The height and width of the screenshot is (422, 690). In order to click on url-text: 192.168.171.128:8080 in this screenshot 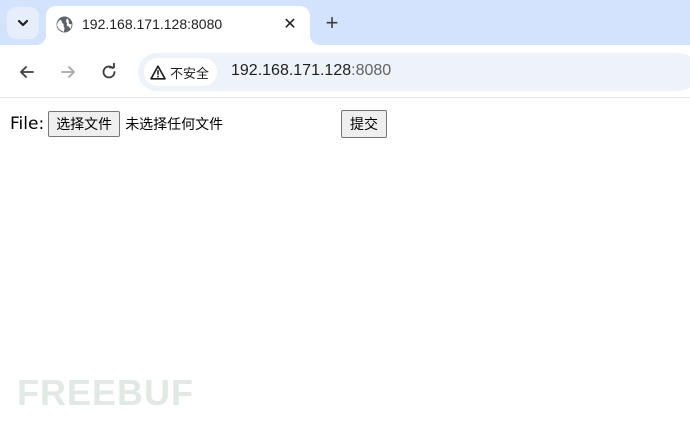, I will do `click(311, 71)`.